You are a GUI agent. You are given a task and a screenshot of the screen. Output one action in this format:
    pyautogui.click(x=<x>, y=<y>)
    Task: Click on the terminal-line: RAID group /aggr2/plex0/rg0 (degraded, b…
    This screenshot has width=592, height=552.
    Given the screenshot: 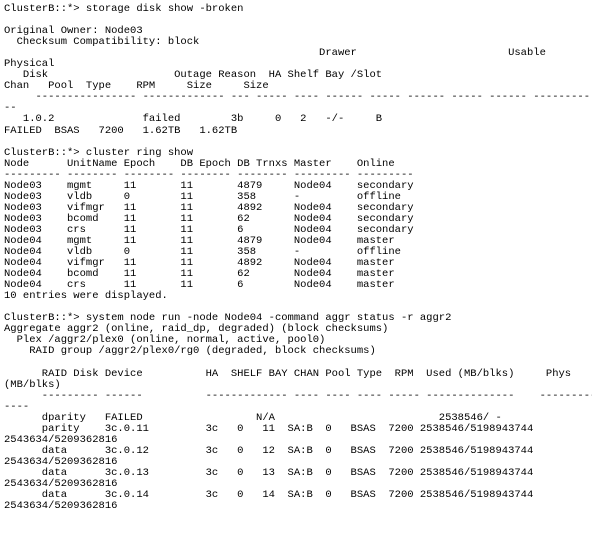 What is the action you would take?
    pyautogui.click(x=190, y=351)
    